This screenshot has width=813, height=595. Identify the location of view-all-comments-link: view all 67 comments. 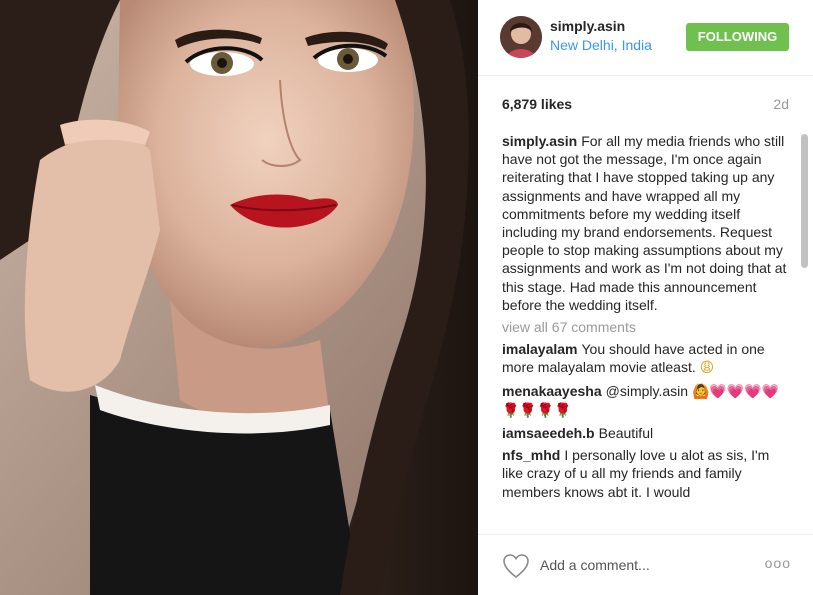
(647, 327).